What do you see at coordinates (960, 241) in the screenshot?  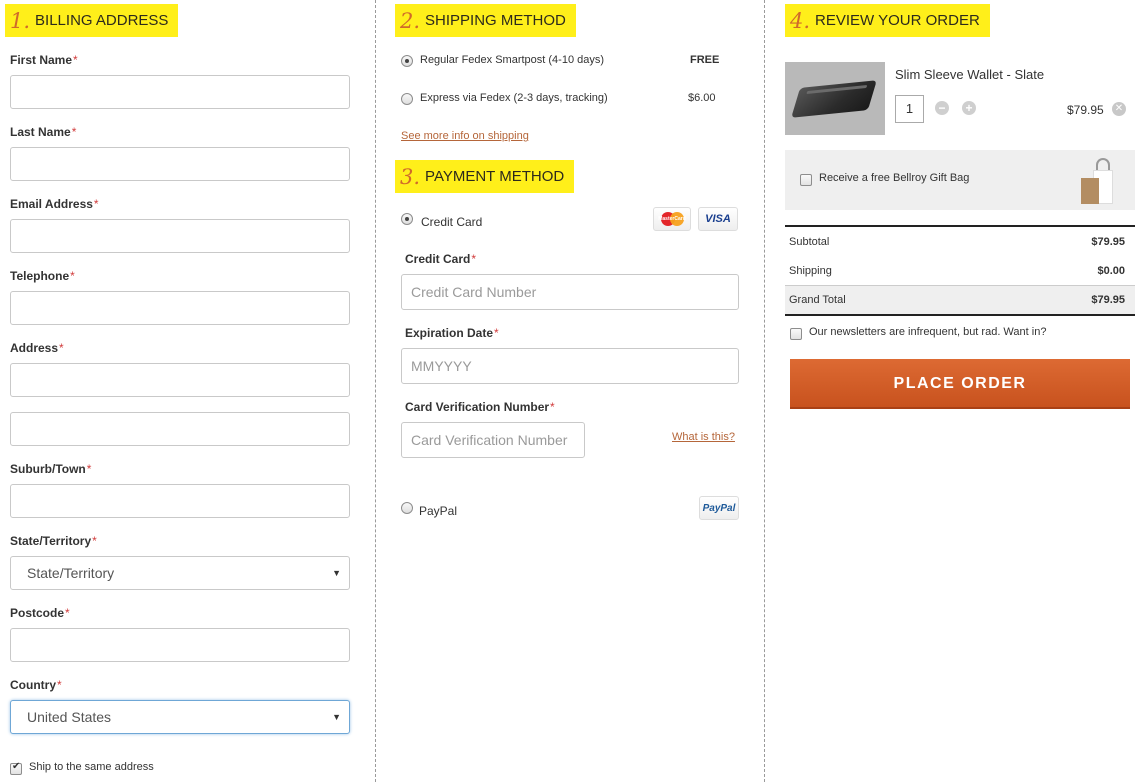 I see `subtotal-row: Subtotal $79.95` at bounding box center [960, 241].